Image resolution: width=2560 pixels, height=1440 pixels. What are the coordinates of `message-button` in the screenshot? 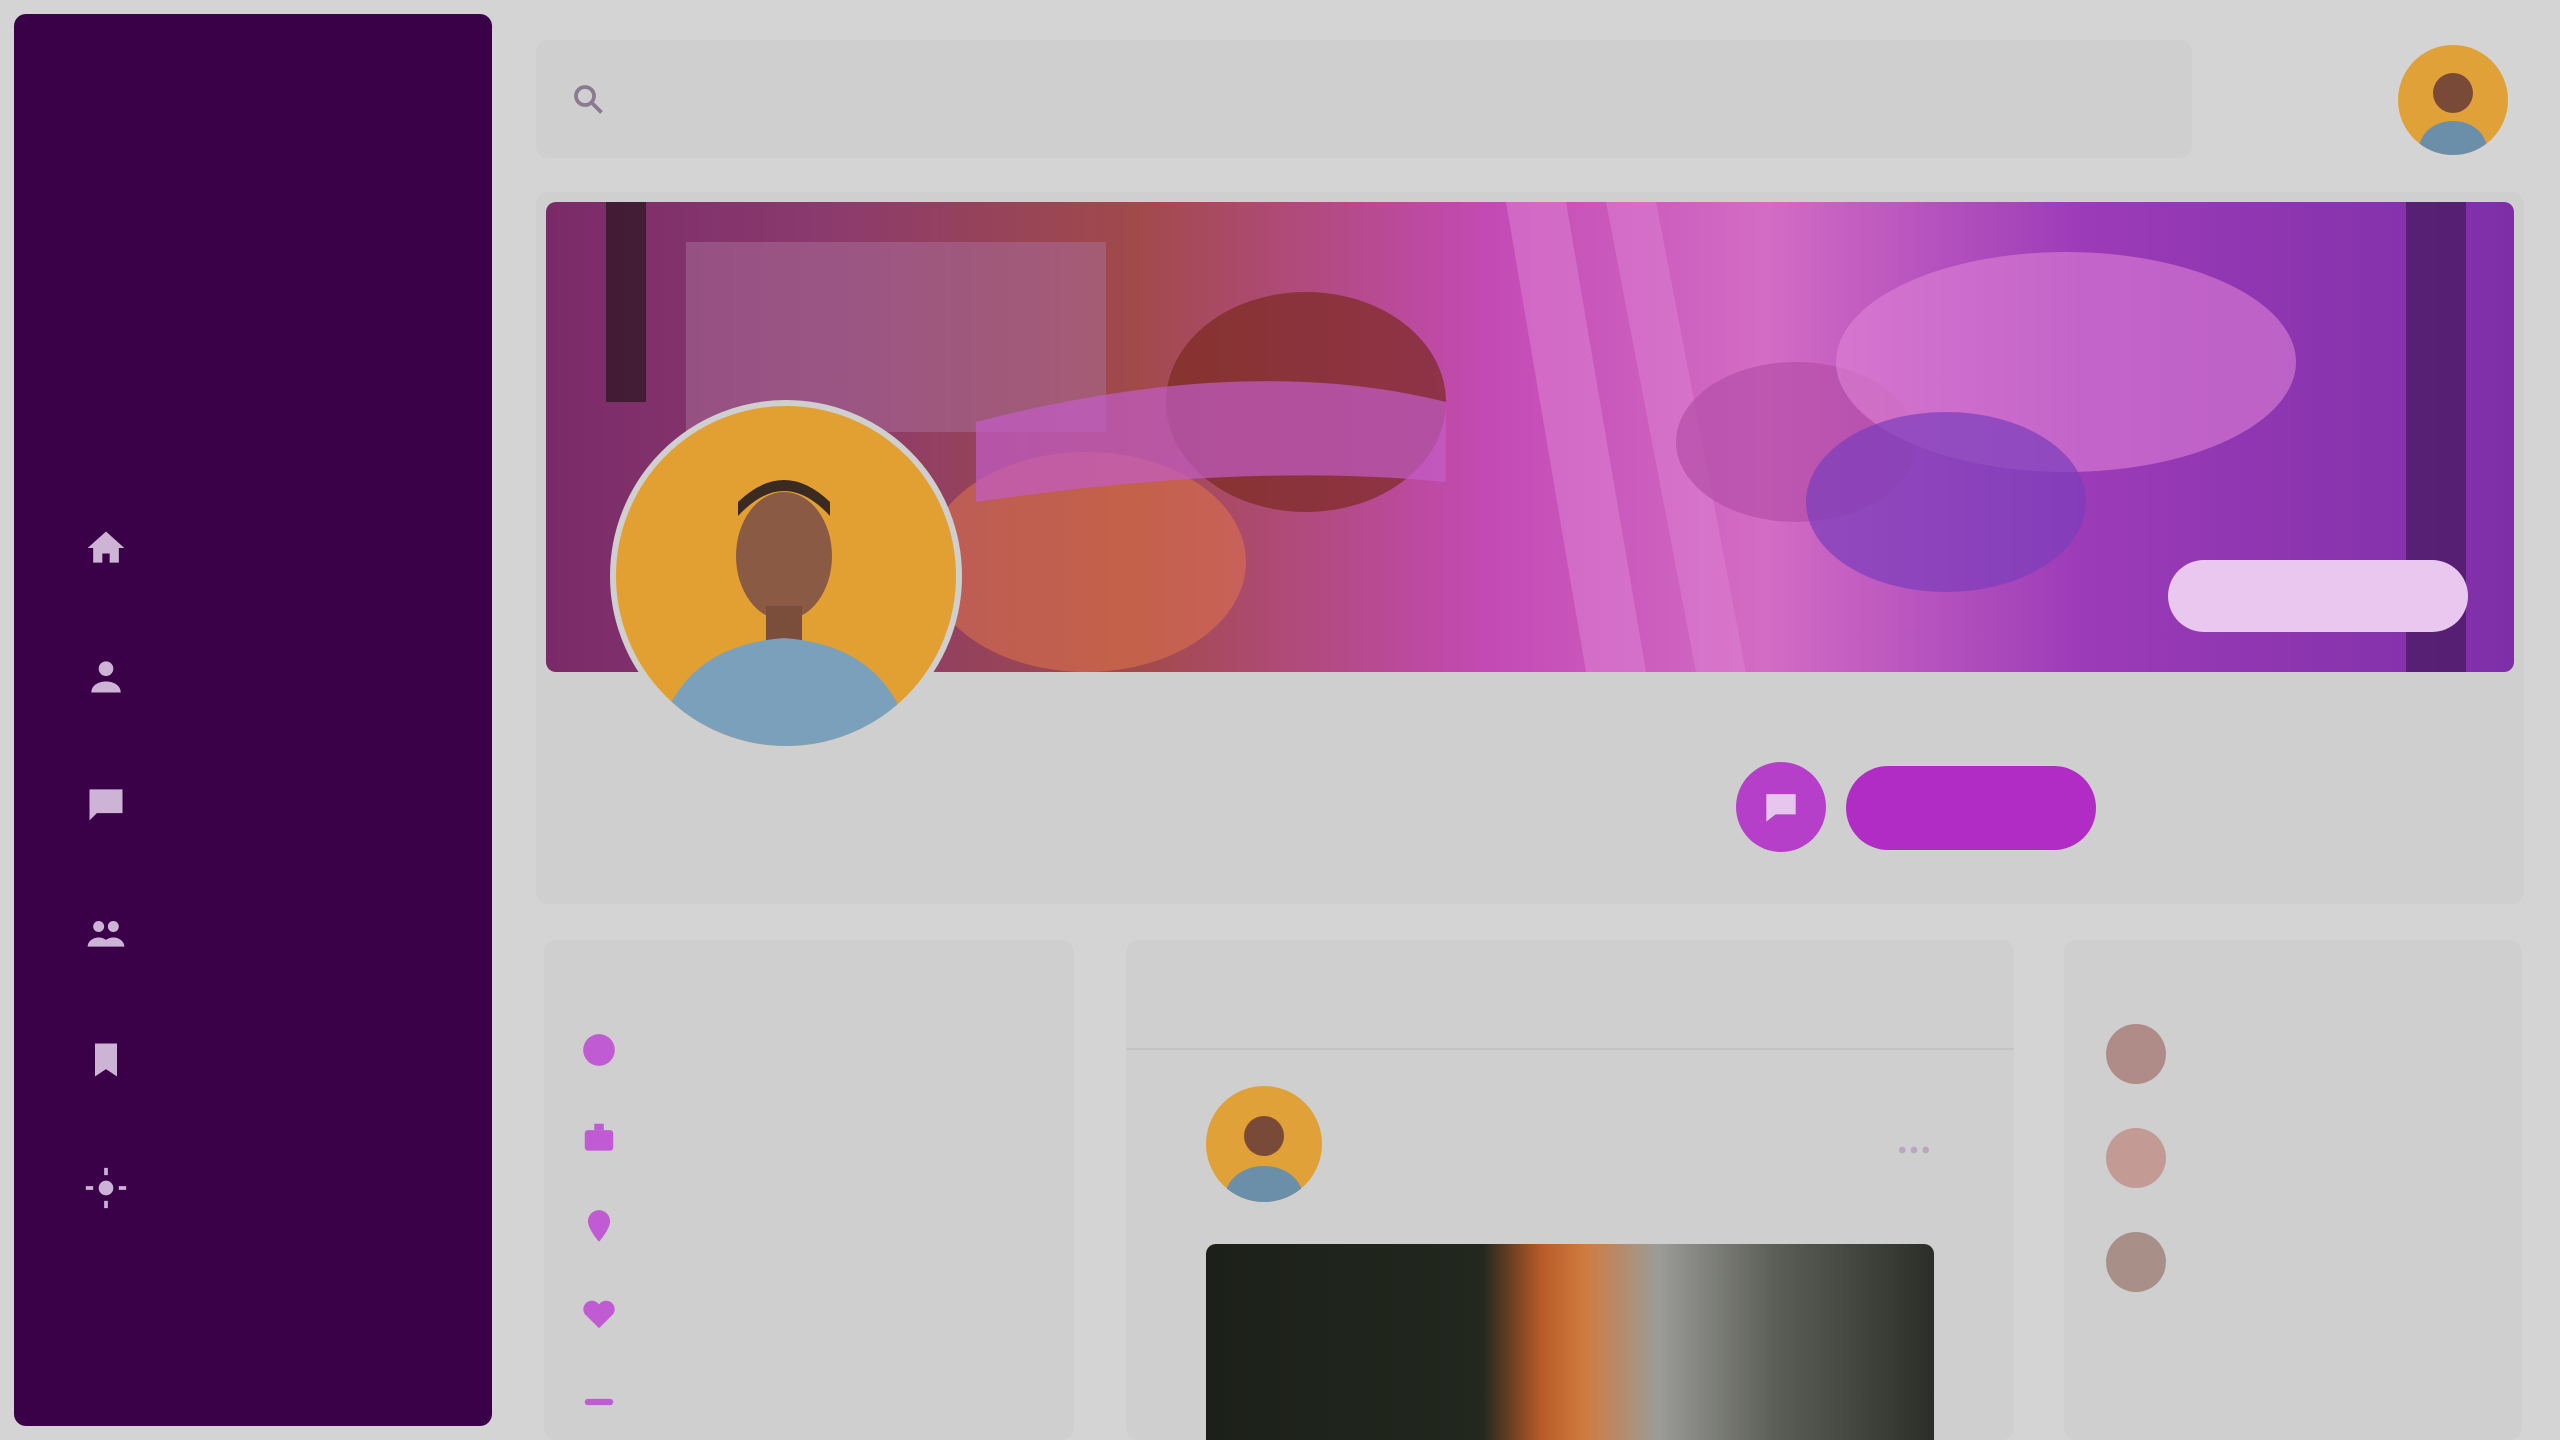 It's located at (1781, 807).